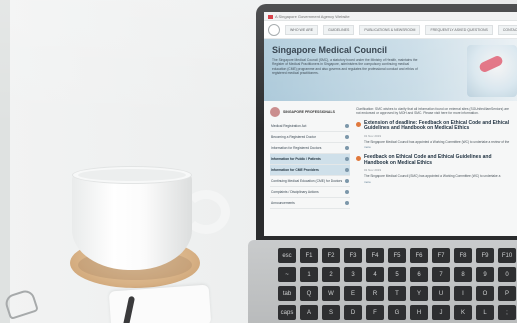 This screenshot has height=323, width=517. I want to click on keyboard-key: L, so click(485, 312).